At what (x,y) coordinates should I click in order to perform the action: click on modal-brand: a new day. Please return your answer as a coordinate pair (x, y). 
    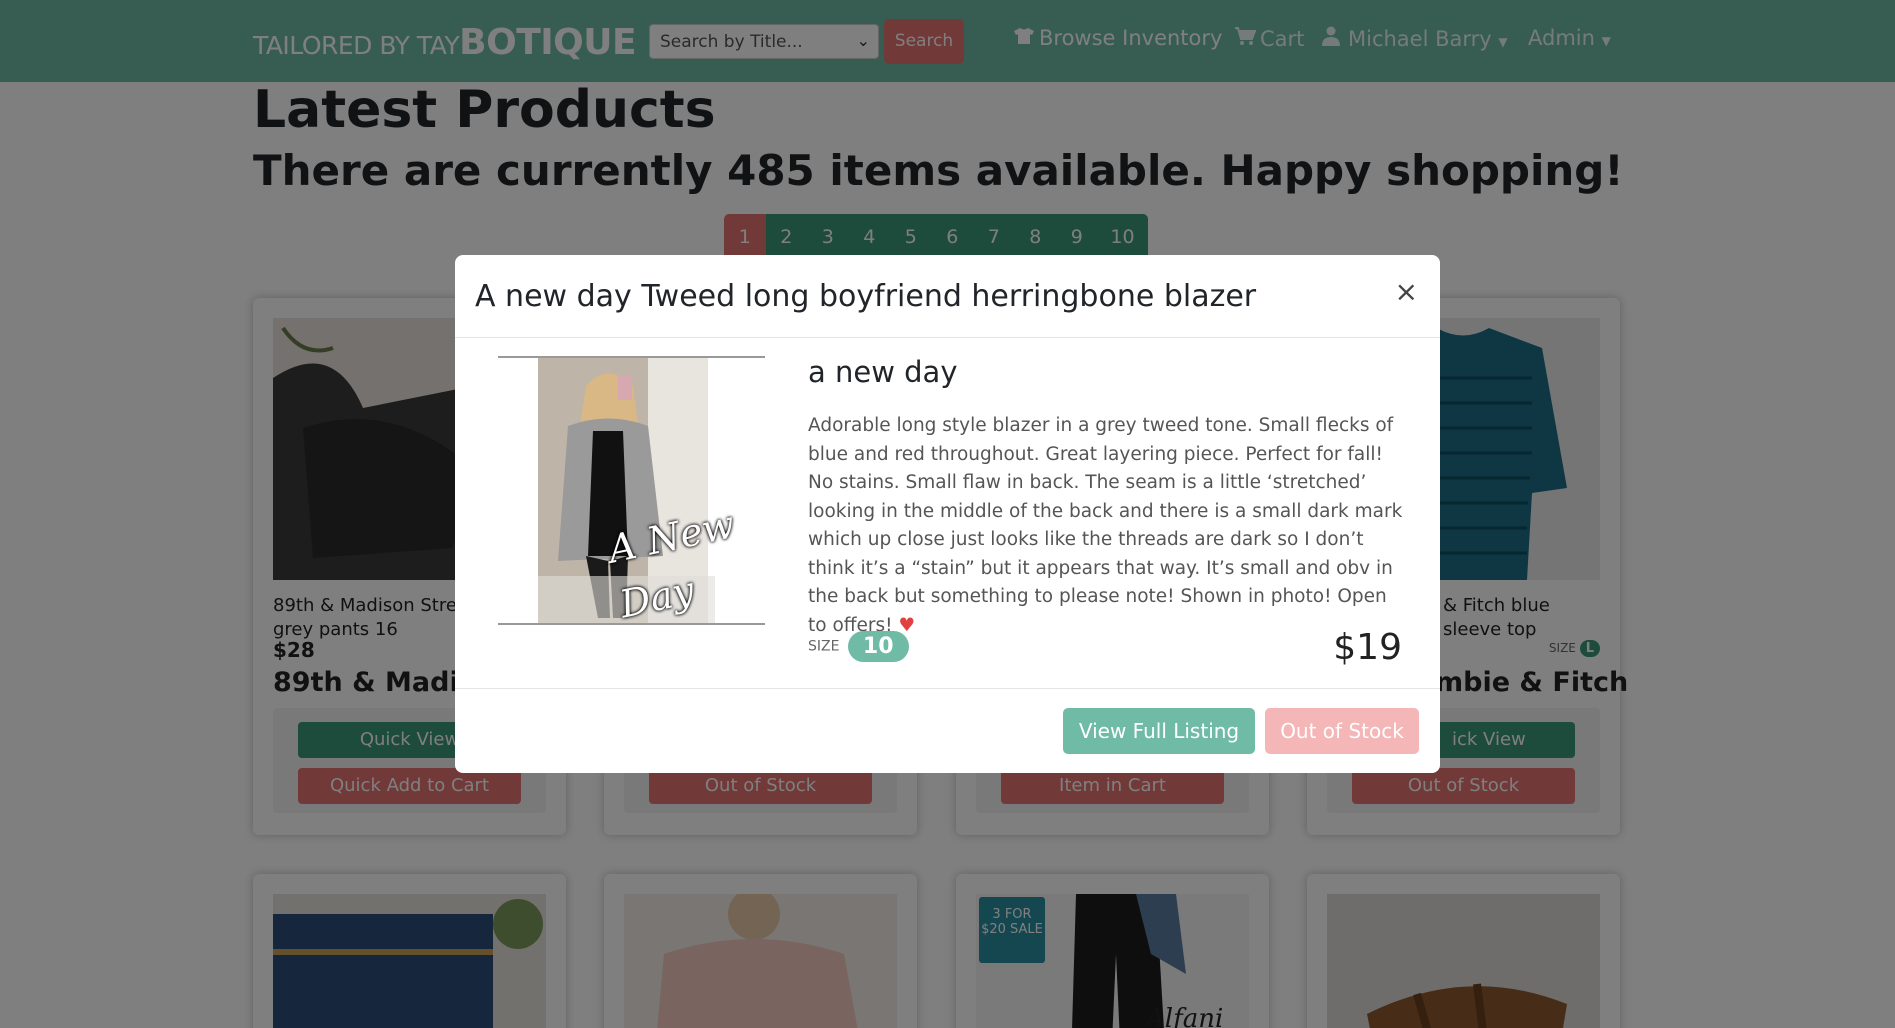
    Looking at the image, I should click on (883, 372).